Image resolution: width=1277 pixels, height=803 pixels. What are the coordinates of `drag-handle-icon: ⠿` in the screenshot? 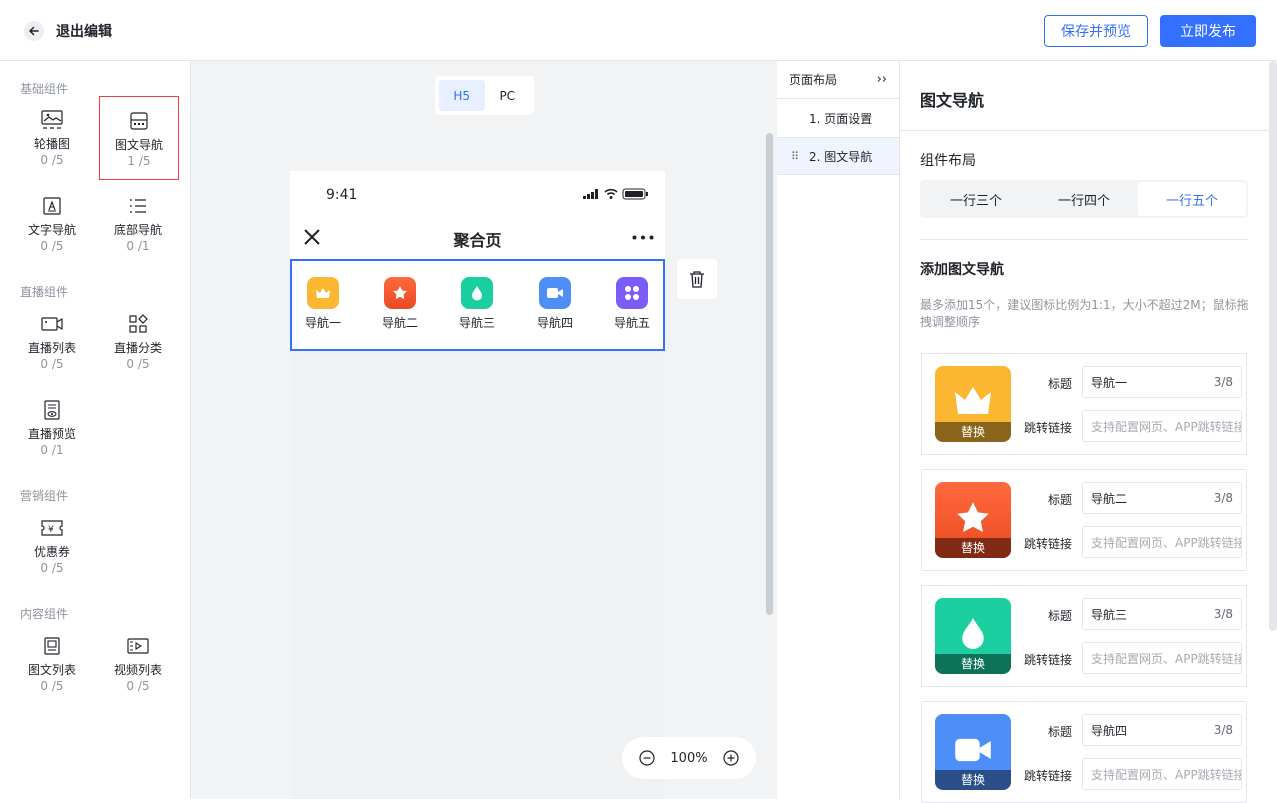 It's located at (795, 156).